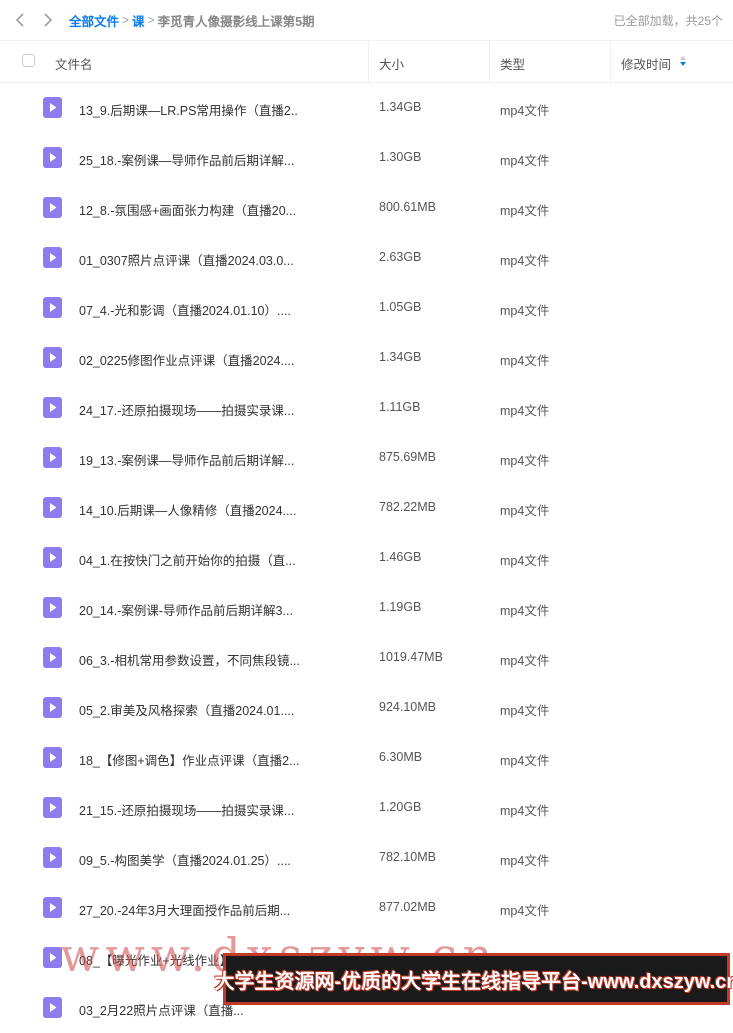 The width and height of the screenshot is (733, 1033). I want to click on file-row: 07_4.-光和影调（直播2024.01.10）.... 1.05GB mp4文件, so click(366, 308).